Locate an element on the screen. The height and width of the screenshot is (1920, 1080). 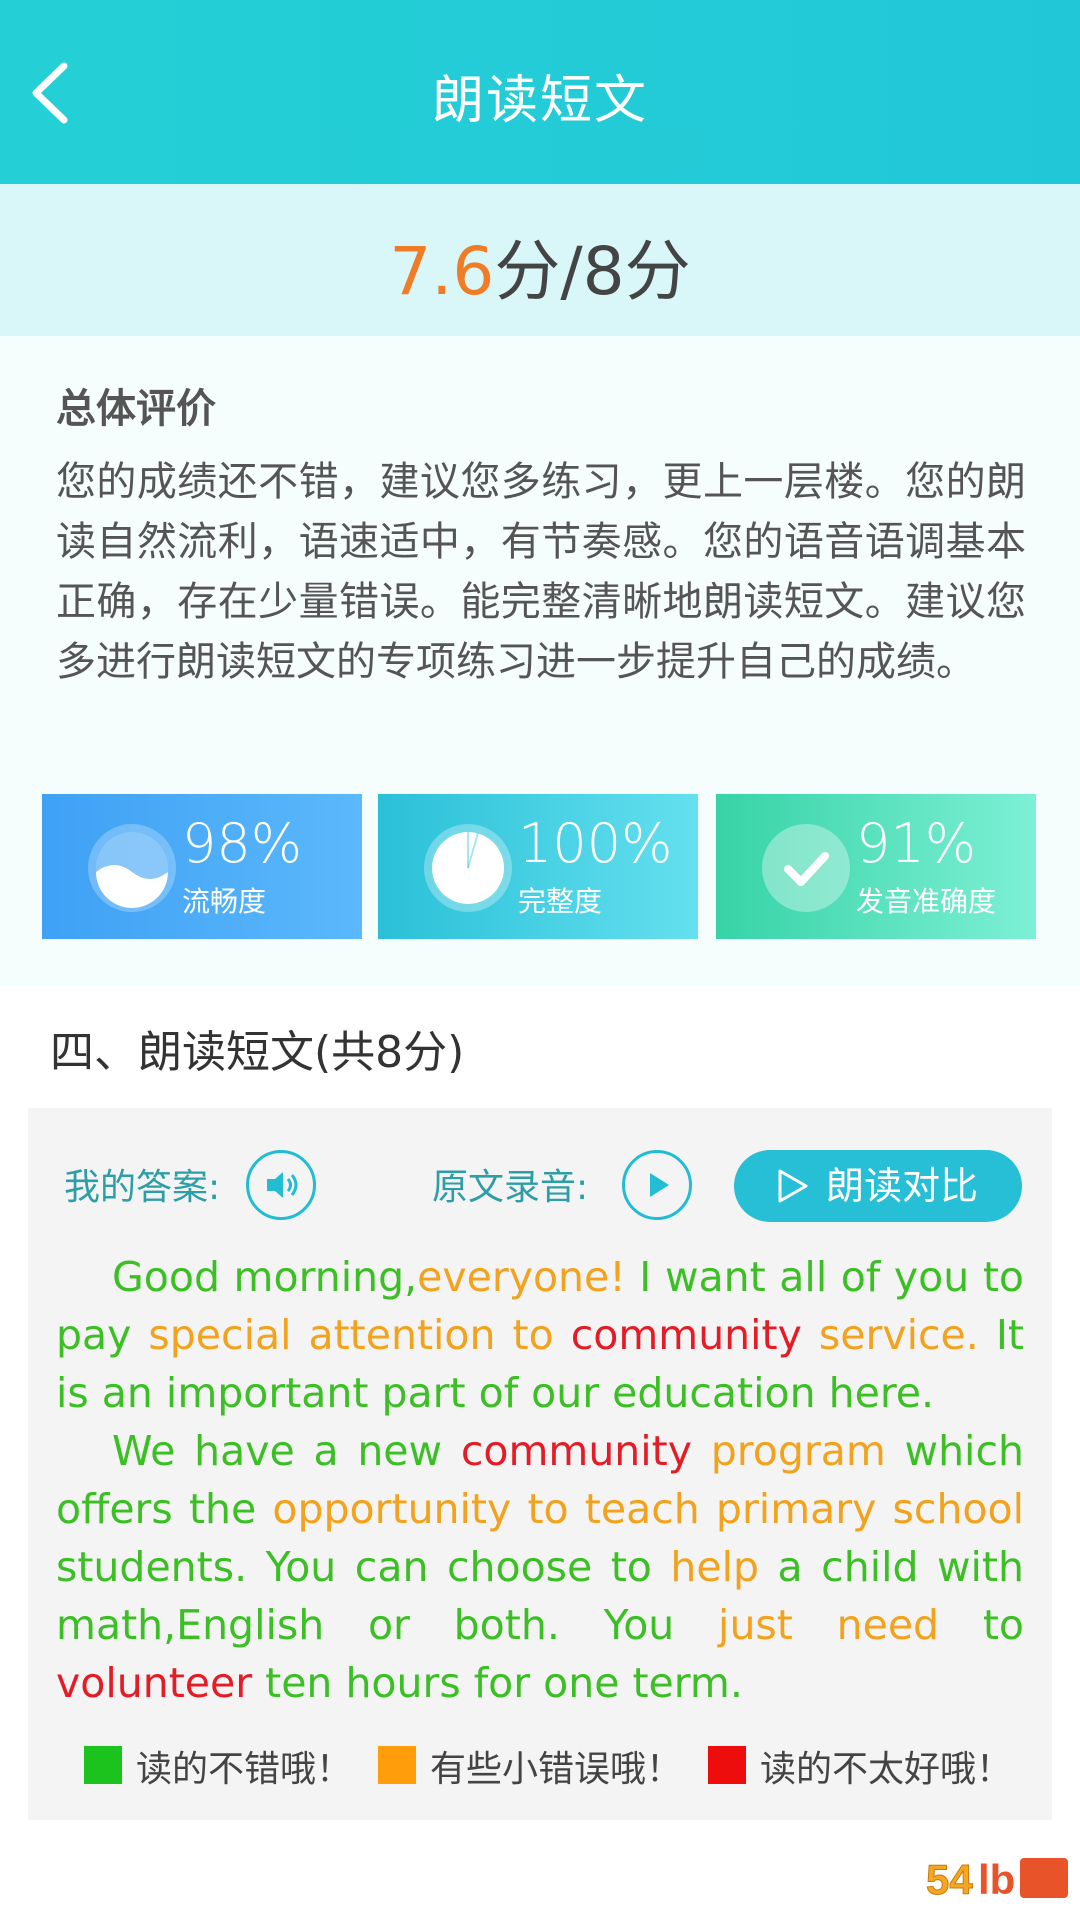
my-answer-label: 我的答案: is located at coordinates (142, 1187).